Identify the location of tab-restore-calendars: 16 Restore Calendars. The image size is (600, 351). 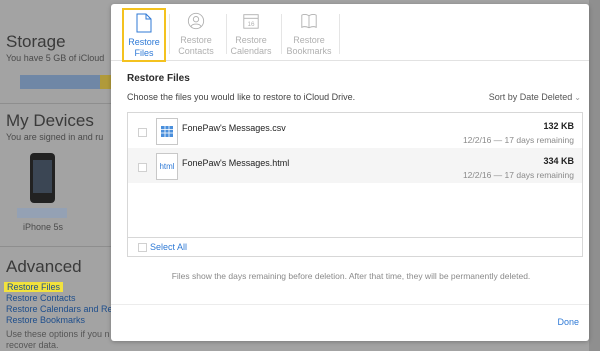
(251, 34).